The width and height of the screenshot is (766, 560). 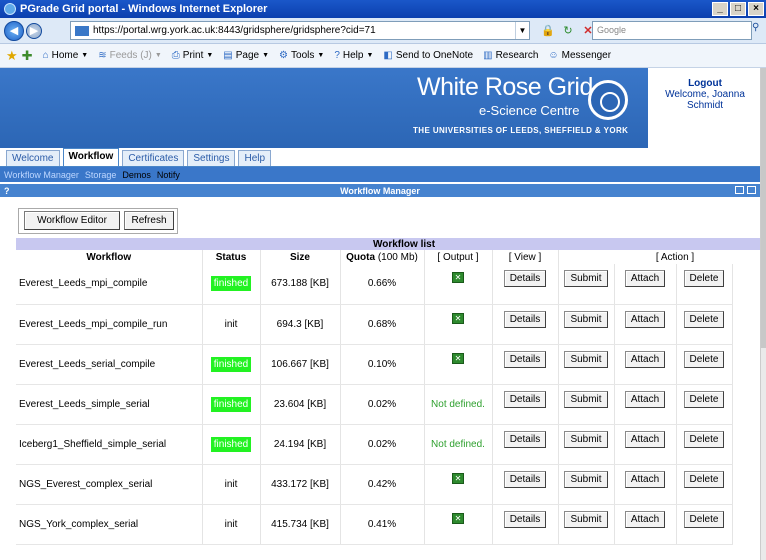 I want to click on command-help: ? Help ▼, so click(x=353, y=55).